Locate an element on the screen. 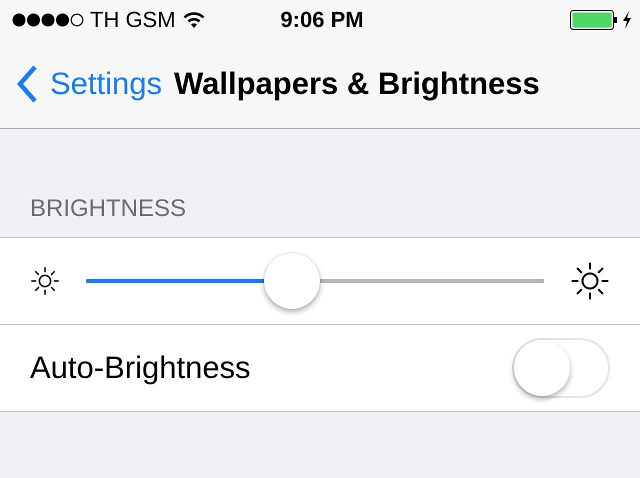 Image resolution: width=640 pixels, height=478 pixels. back-label: Settings is located at coordinates (106, 84).